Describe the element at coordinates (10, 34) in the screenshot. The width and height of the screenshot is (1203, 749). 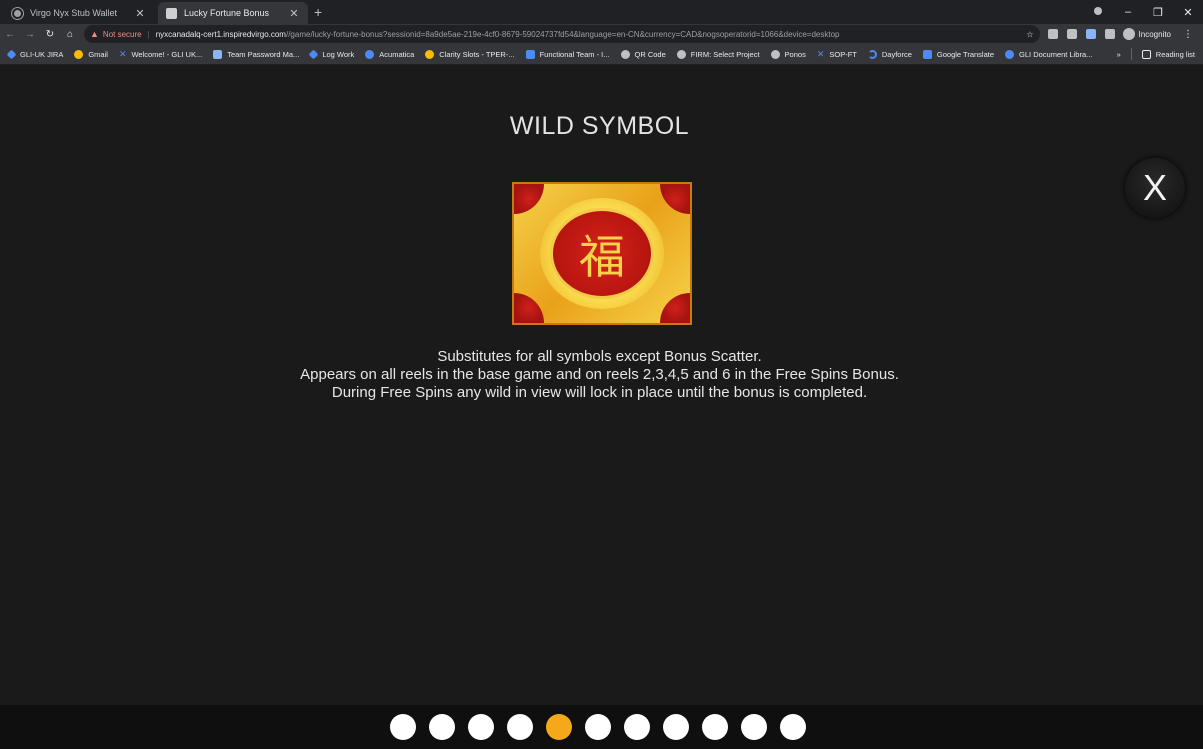
I see `back-button: ←` at that location.